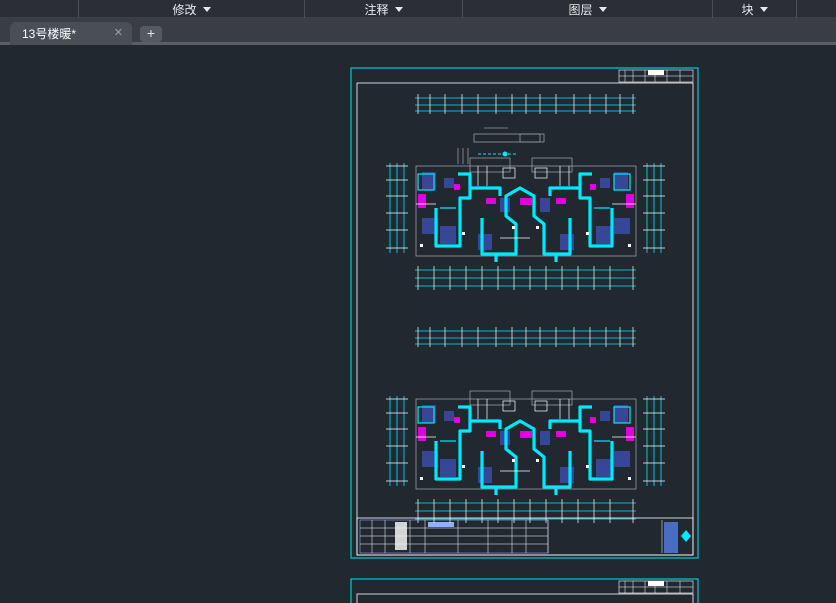  What do you see at coordinates (376, 9) in the screenshot?
I see `panel-label: 注释` at bounding box center [376, 9].